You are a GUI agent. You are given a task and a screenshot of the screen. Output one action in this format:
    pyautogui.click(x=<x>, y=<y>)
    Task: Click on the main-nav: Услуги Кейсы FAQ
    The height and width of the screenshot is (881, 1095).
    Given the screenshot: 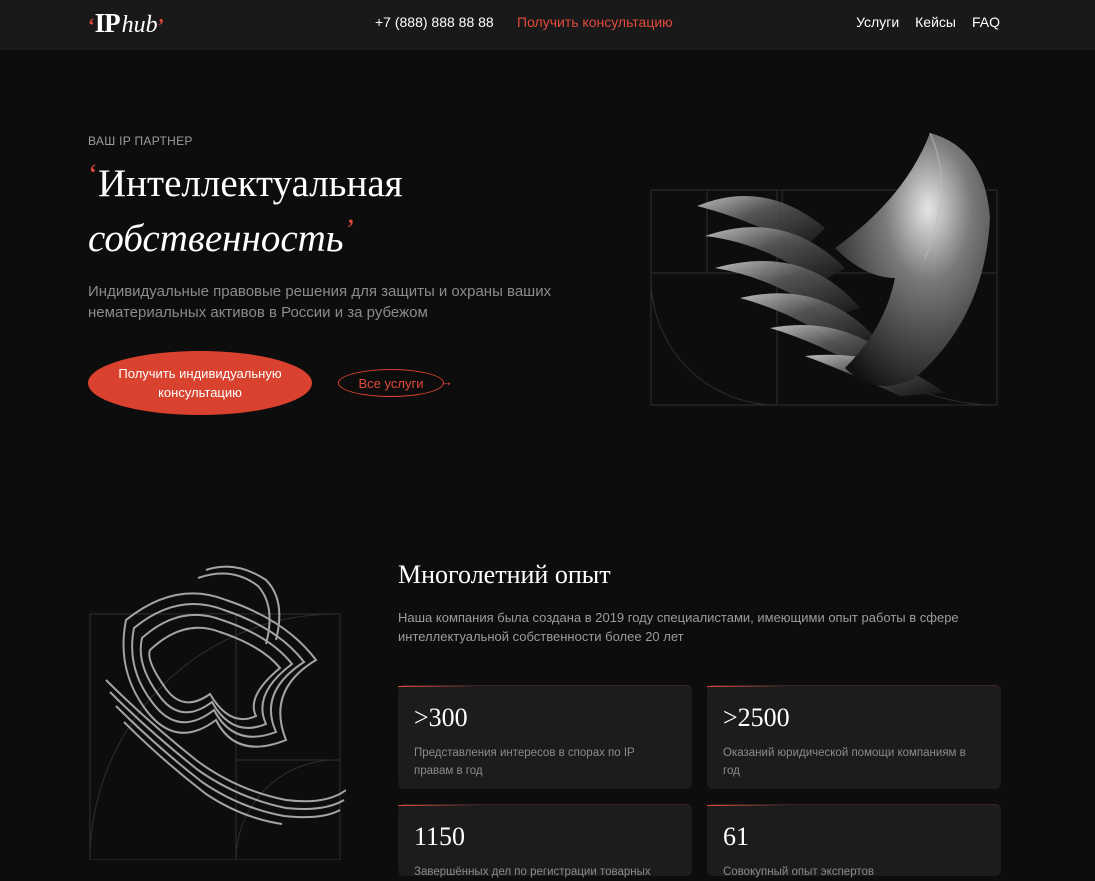 What is the action you would take?
    pyautogui.click(x=928, y=22)
    